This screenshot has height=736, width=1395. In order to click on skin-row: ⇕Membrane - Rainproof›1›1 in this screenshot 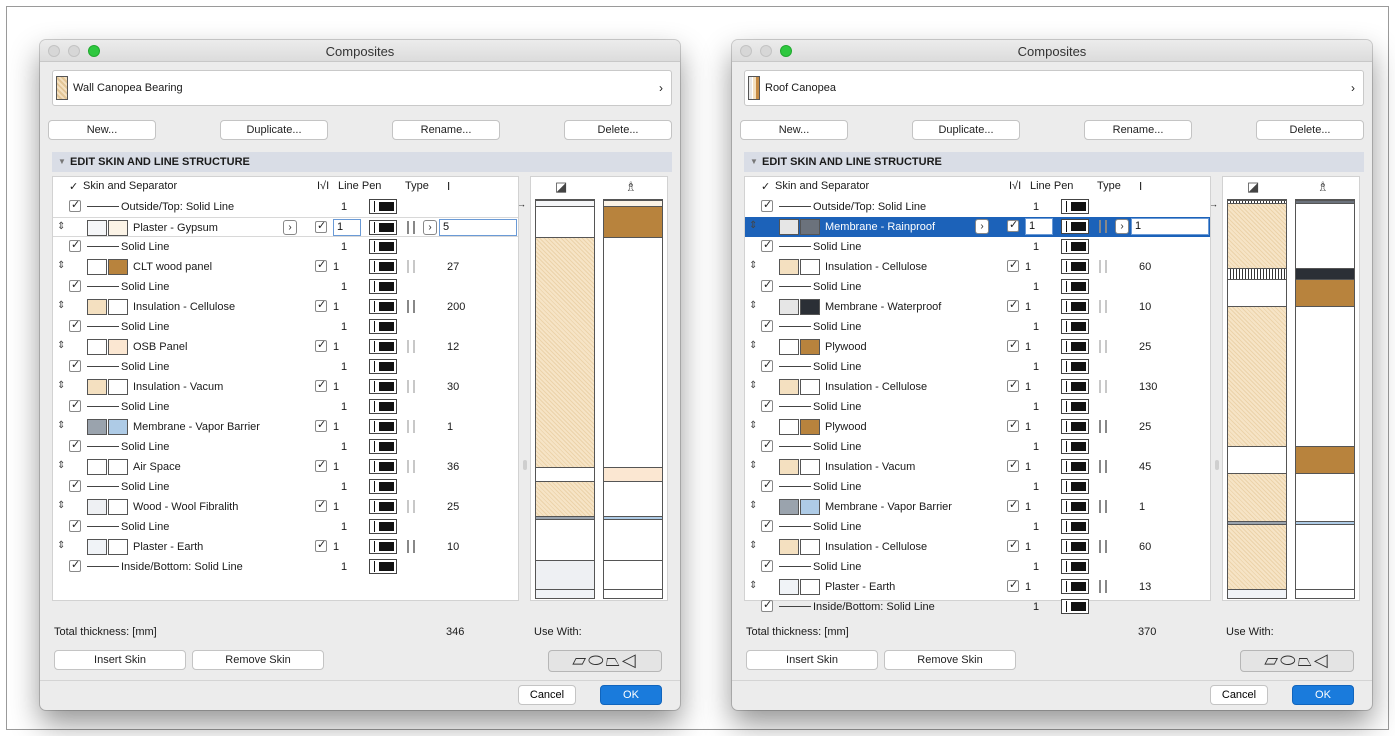, I will do `click(977, 227)`.